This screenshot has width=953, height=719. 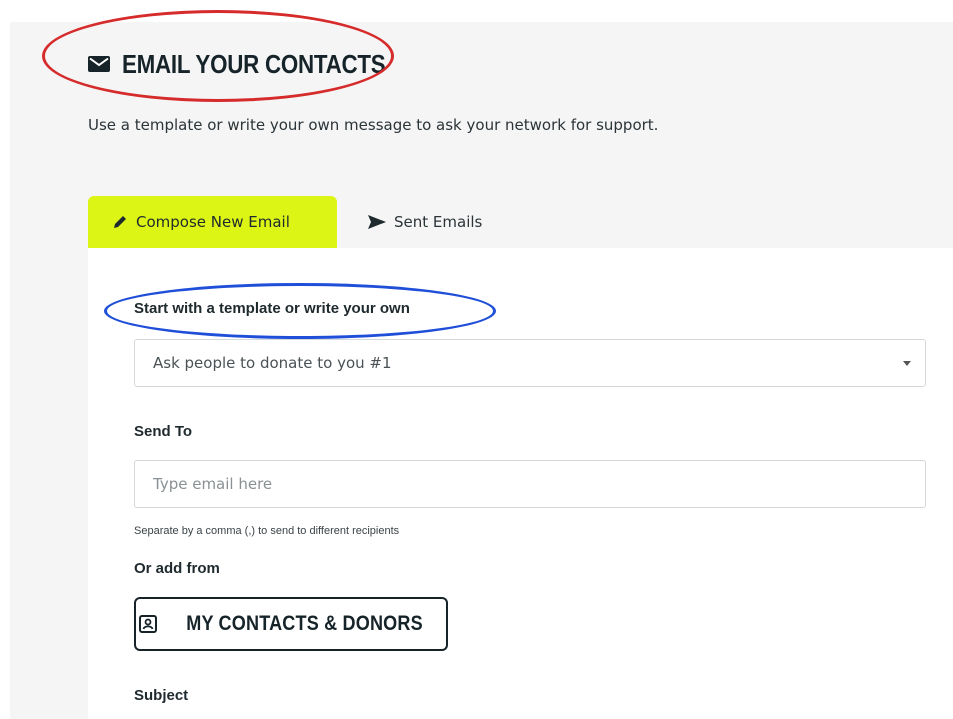 What do you see at coordinates (99, 64) in the screenshot?
I see `envelope-icon` at bounding box center [99, 64].